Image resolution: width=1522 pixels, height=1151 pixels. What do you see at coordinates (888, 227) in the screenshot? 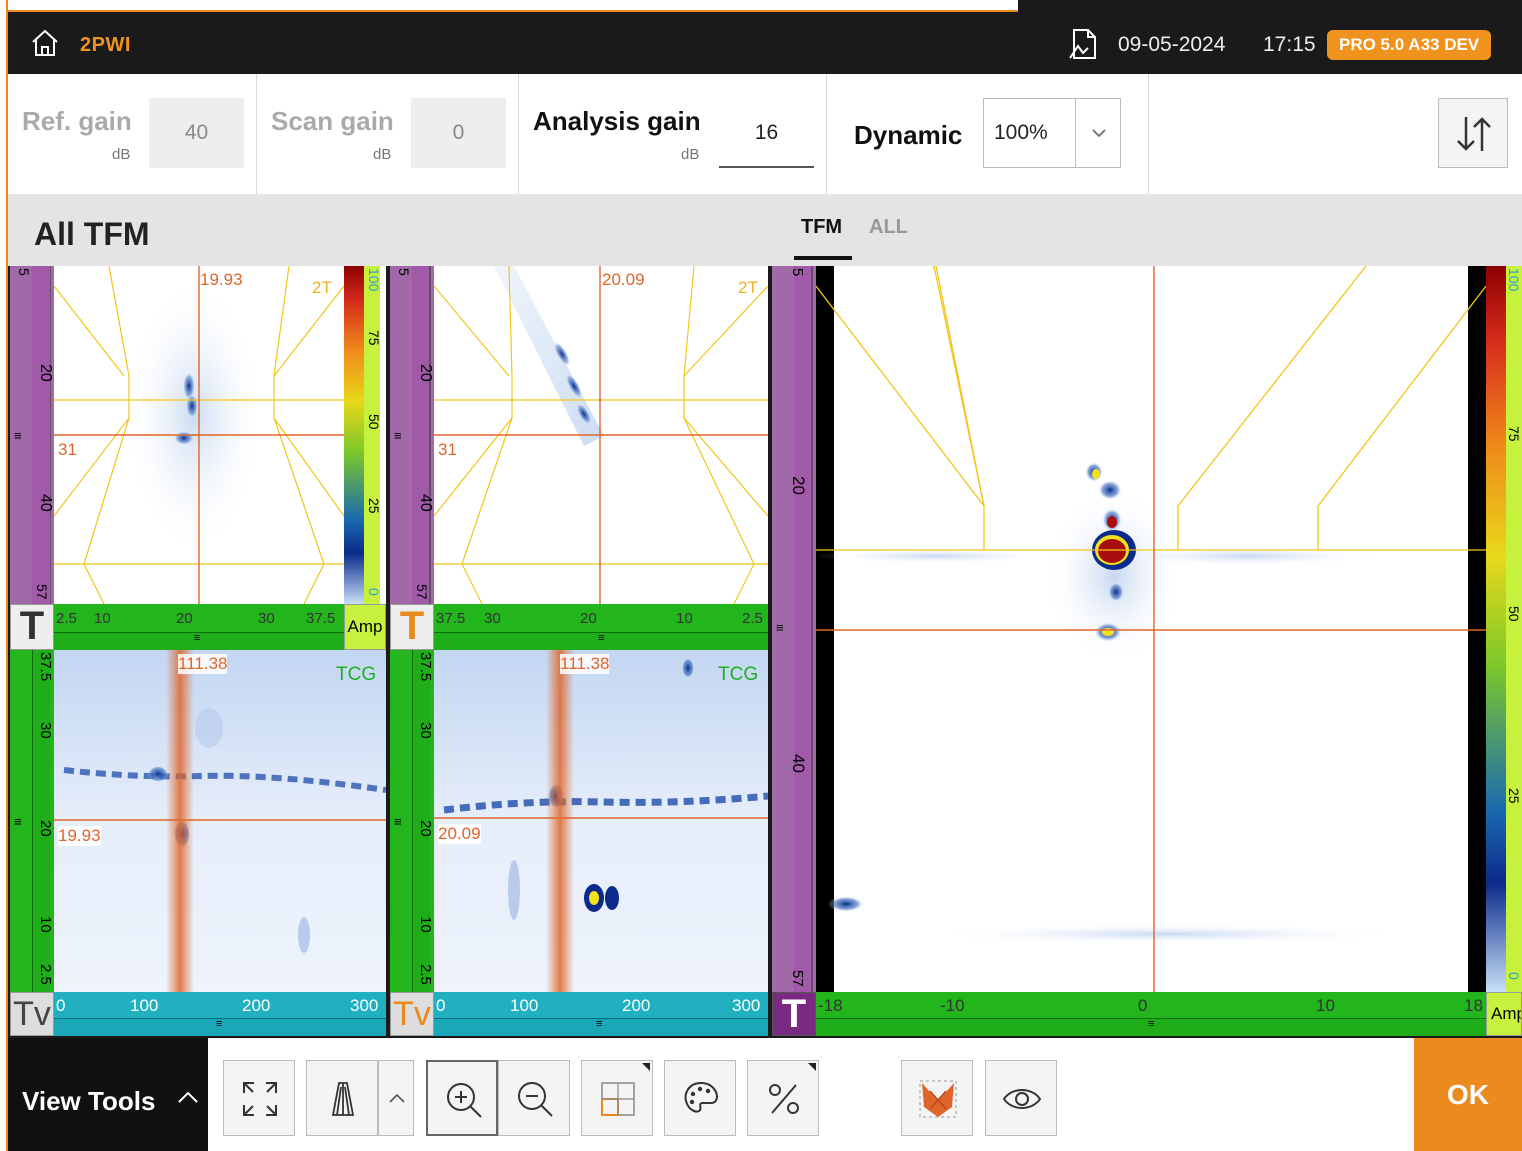
I see `tab-all: ALL` at bounding box center [888, 227].